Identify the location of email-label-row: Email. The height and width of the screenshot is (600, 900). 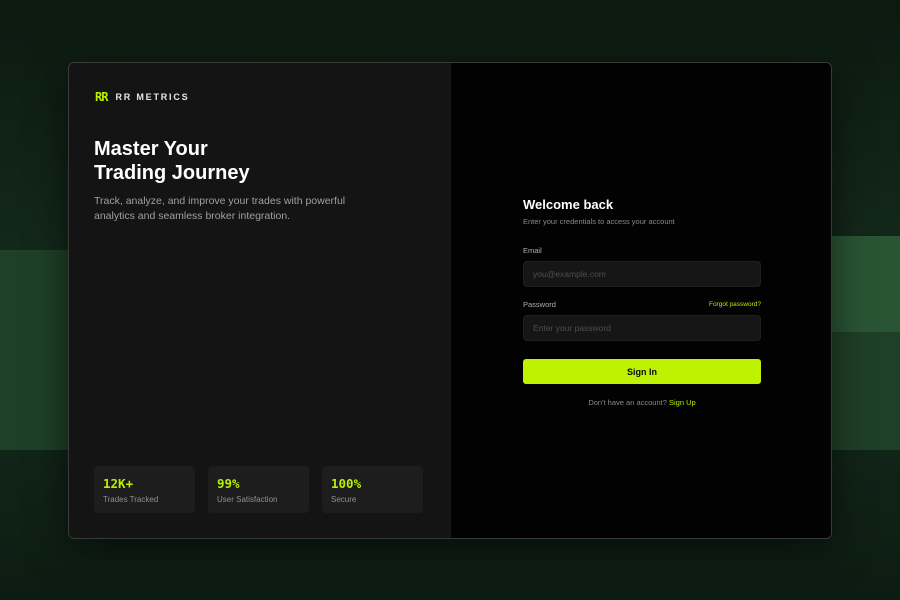
(642, 250).